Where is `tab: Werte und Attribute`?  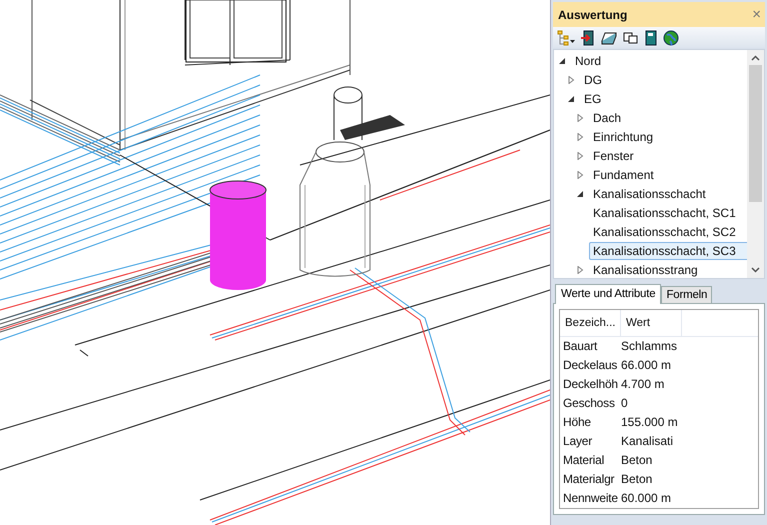 tab: Werte und Attribute is located at coordinates (608, 294).